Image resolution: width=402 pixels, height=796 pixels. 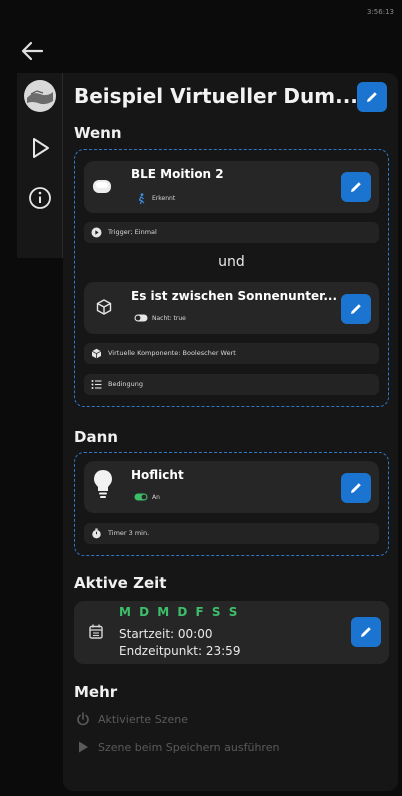 I want to click on edit-scene-button, so click(x=372, y=97).